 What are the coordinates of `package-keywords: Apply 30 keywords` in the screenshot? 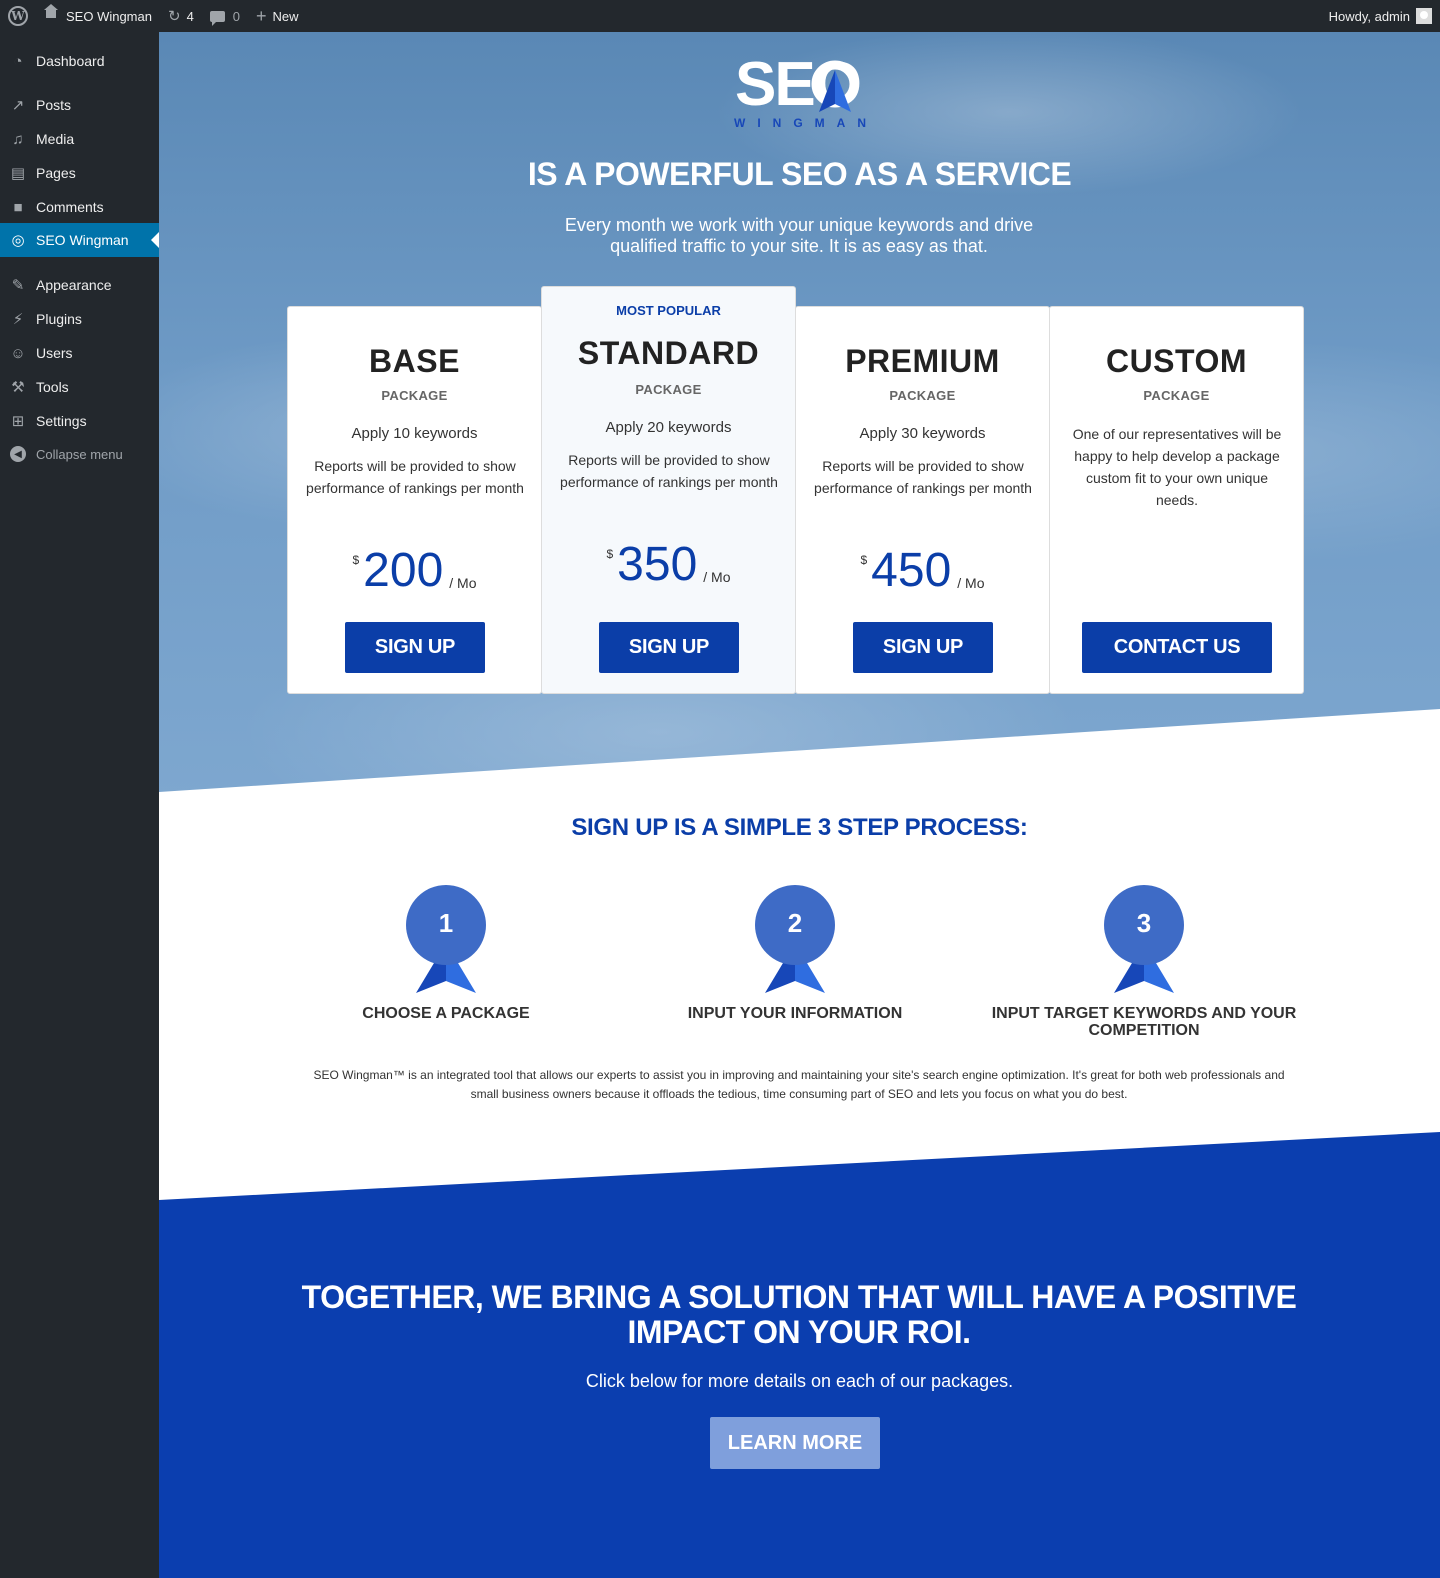 It's located at (922, 433).